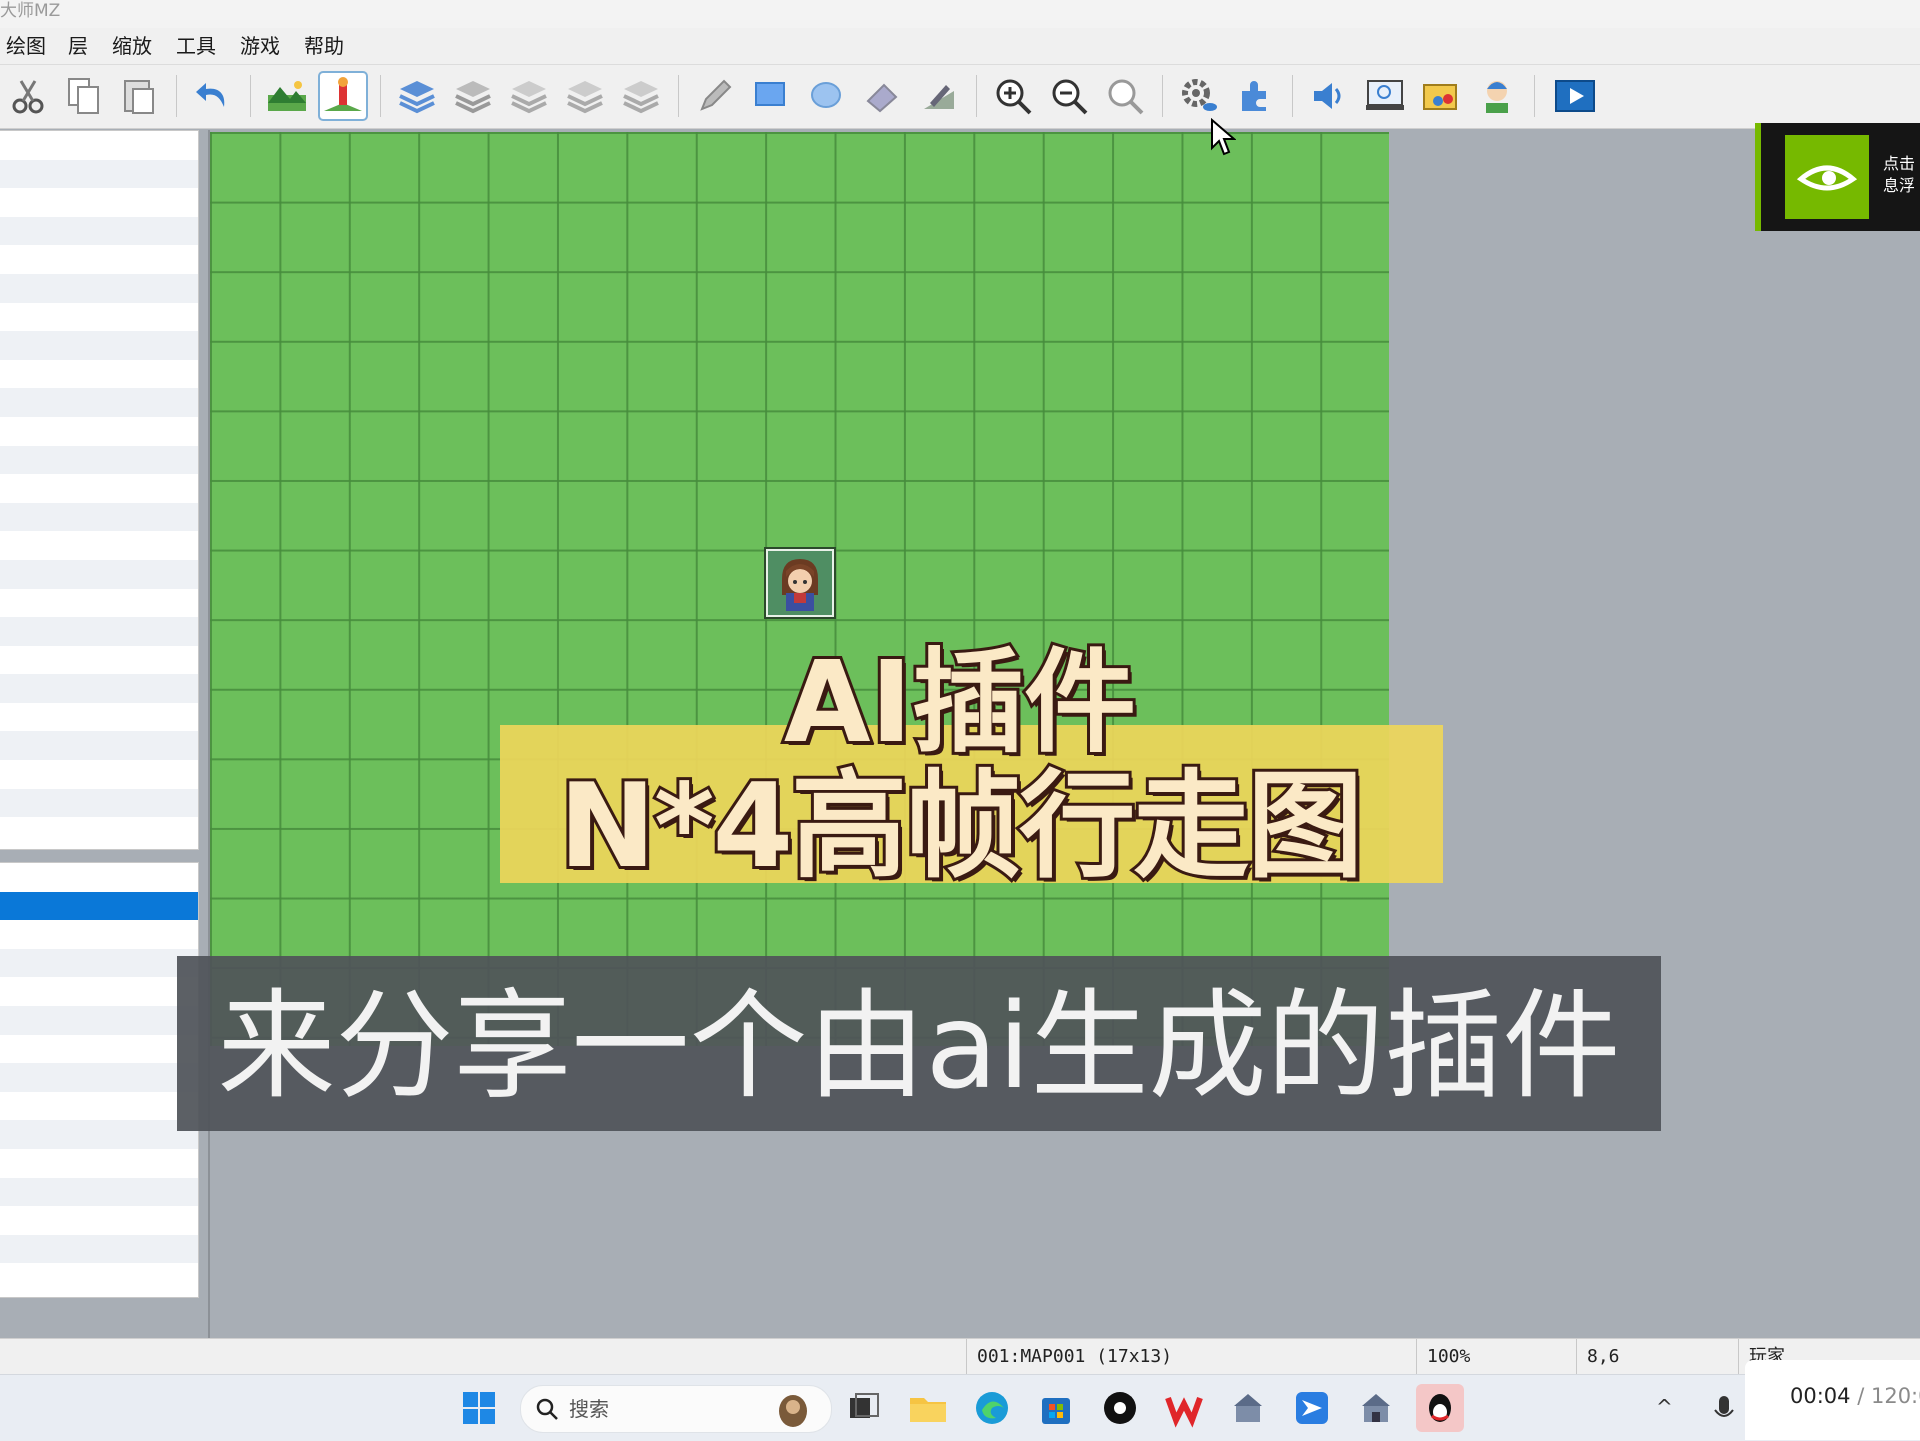  I want to click on qq-icon, so click(1440, 1408).